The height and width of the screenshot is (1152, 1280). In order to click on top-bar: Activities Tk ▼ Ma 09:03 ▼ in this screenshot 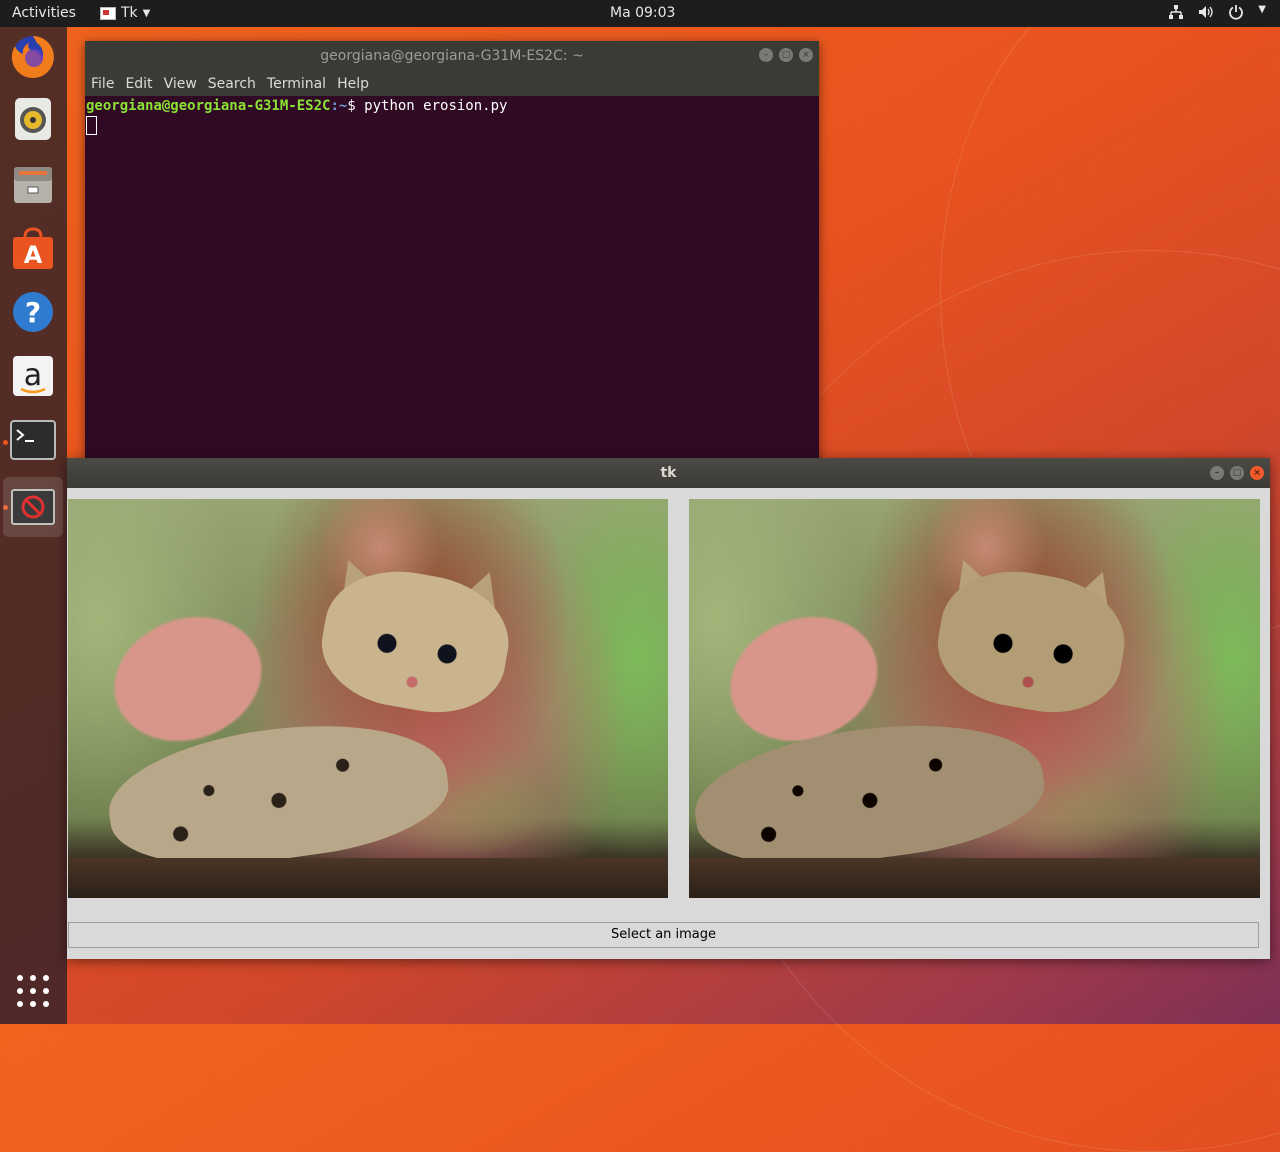, I will do `click(640, 13)`.